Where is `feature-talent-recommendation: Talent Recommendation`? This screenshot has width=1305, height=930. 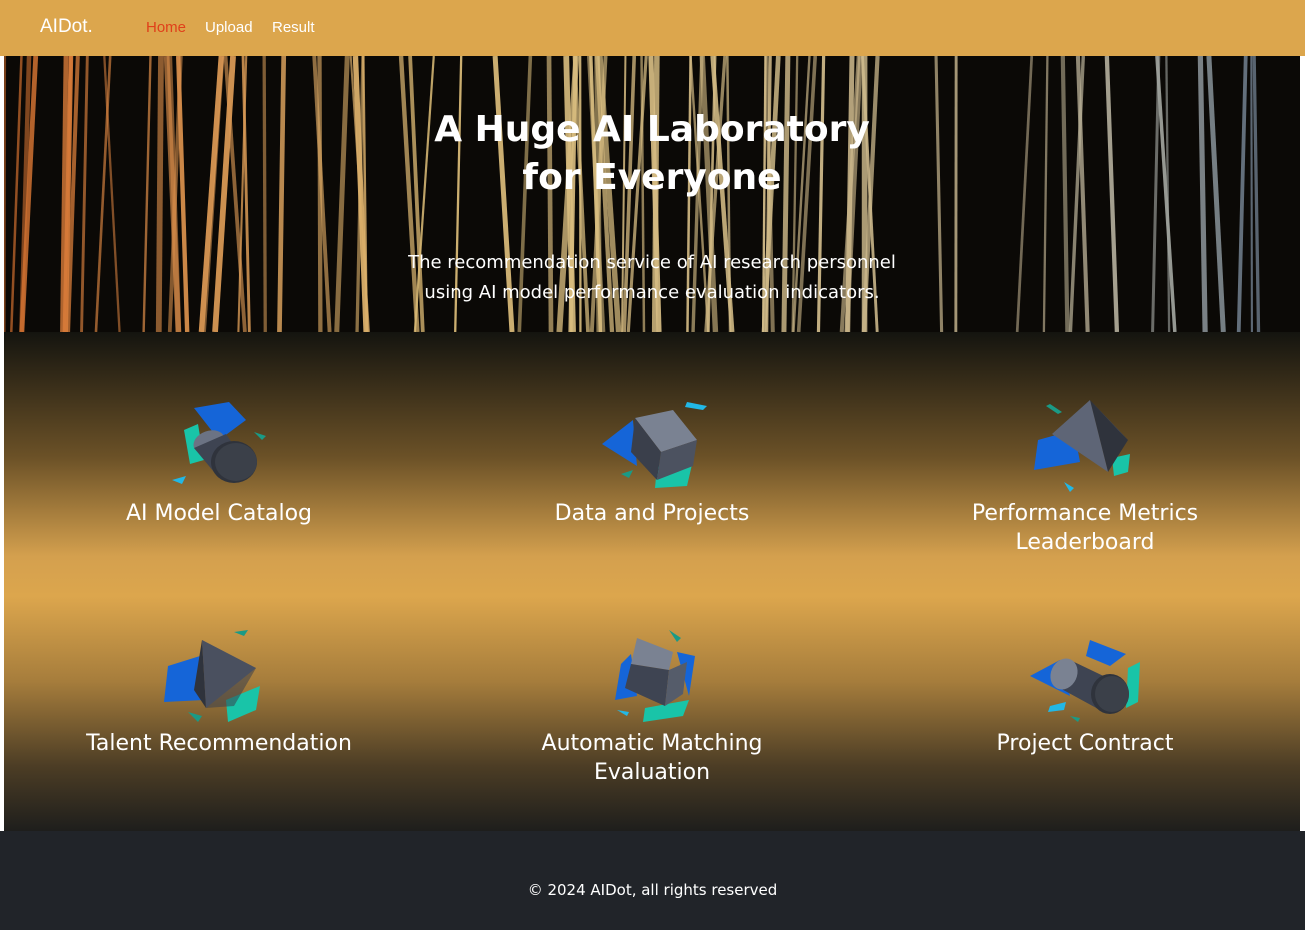 feature-talent-recommendation: Talent Recommendation is located at coordinates (219, 694).